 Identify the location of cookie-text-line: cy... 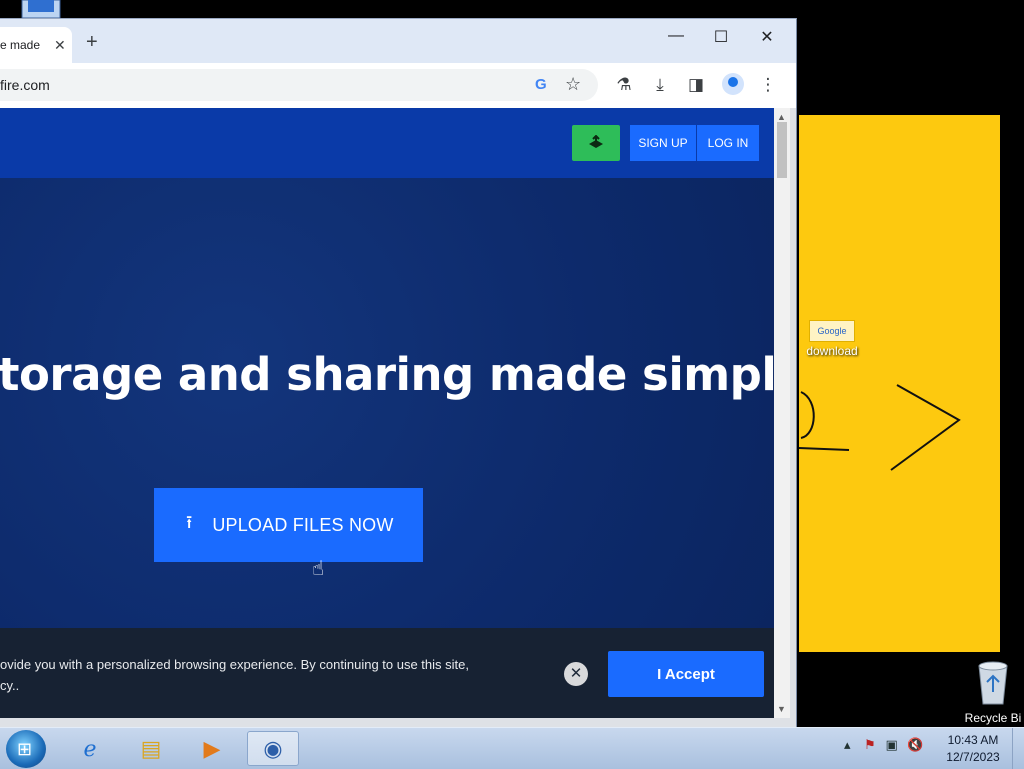
(10, 685).